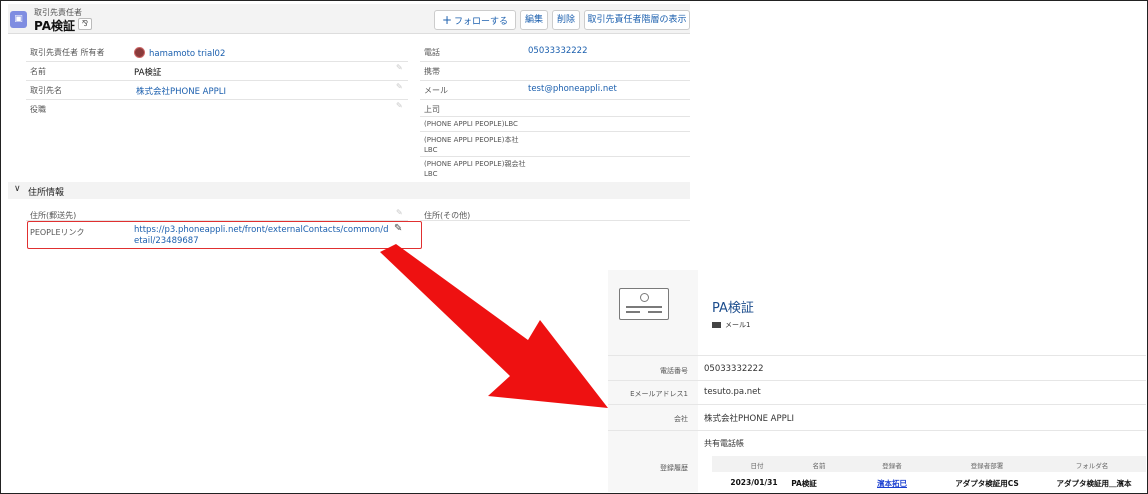 The width and height of the screenshot is (1148, 494). I want to click on chevron-down-icon: ∨, so click(17, 189).